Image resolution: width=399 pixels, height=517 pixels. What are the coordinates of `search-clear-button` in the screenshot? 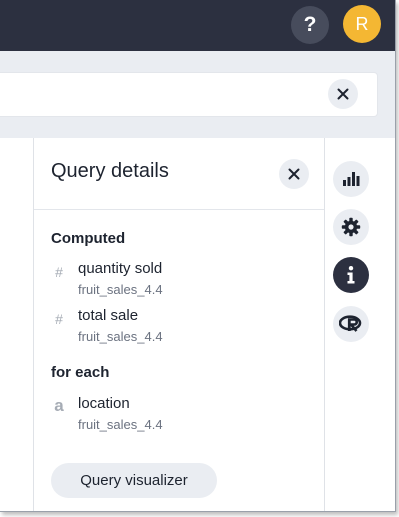 It's located at (343, 94).